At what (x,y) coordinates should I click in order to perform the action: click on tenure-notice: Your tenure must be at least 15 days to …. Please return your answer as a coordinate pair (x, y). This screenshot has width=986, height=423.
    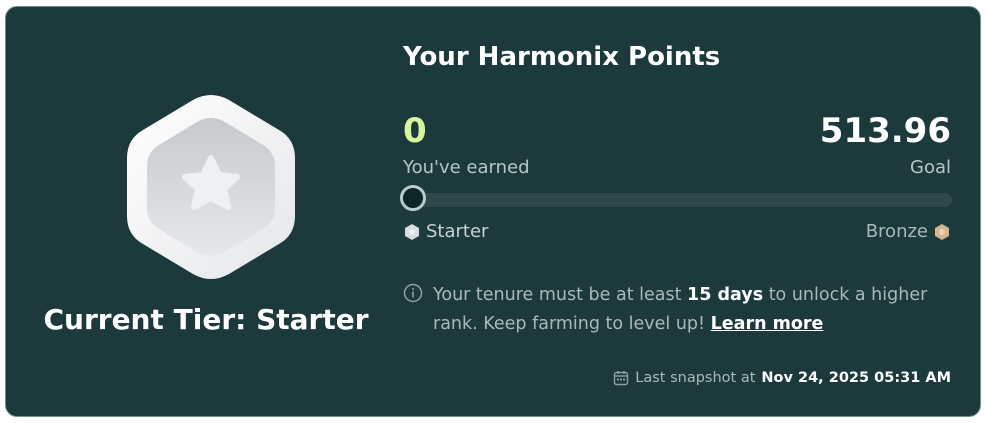
    Looking at the image, I should click on (677, 310).